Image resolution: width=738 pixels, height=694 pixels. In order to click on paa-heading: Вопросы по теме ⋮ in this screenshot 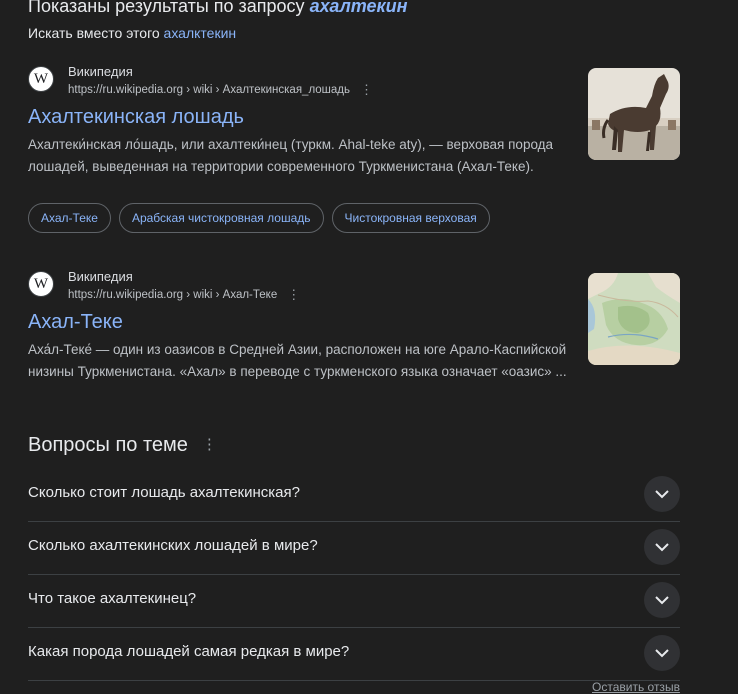, I will do `click(122, 445)`.